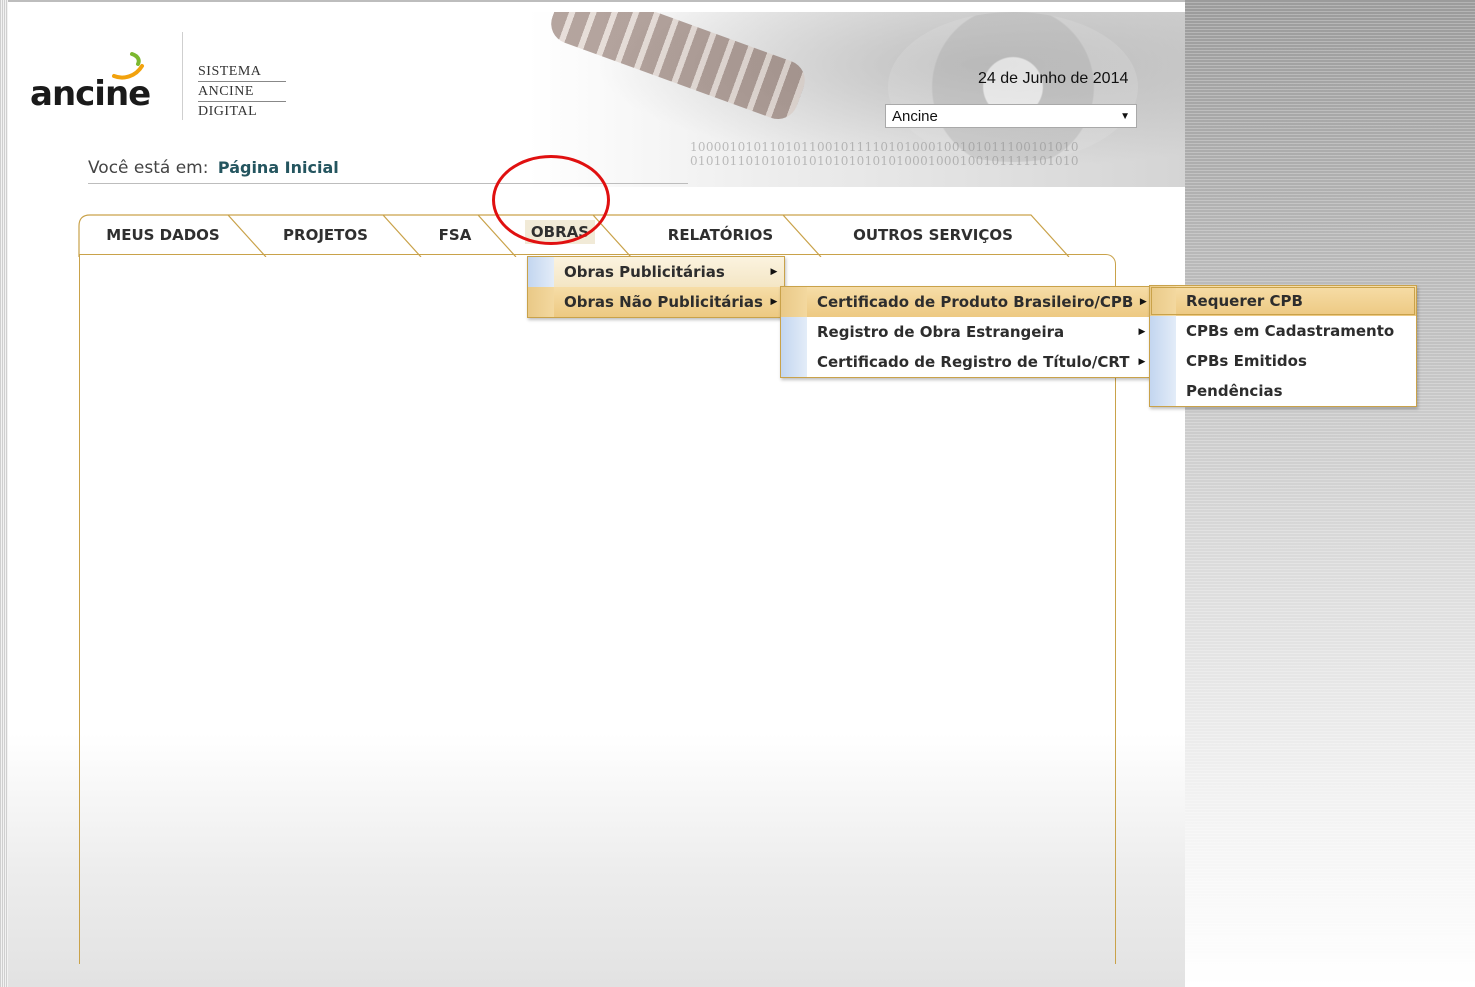  Describe the element at coordinates (4, 493) in the screenshot. I see `window-left-border` at that location.